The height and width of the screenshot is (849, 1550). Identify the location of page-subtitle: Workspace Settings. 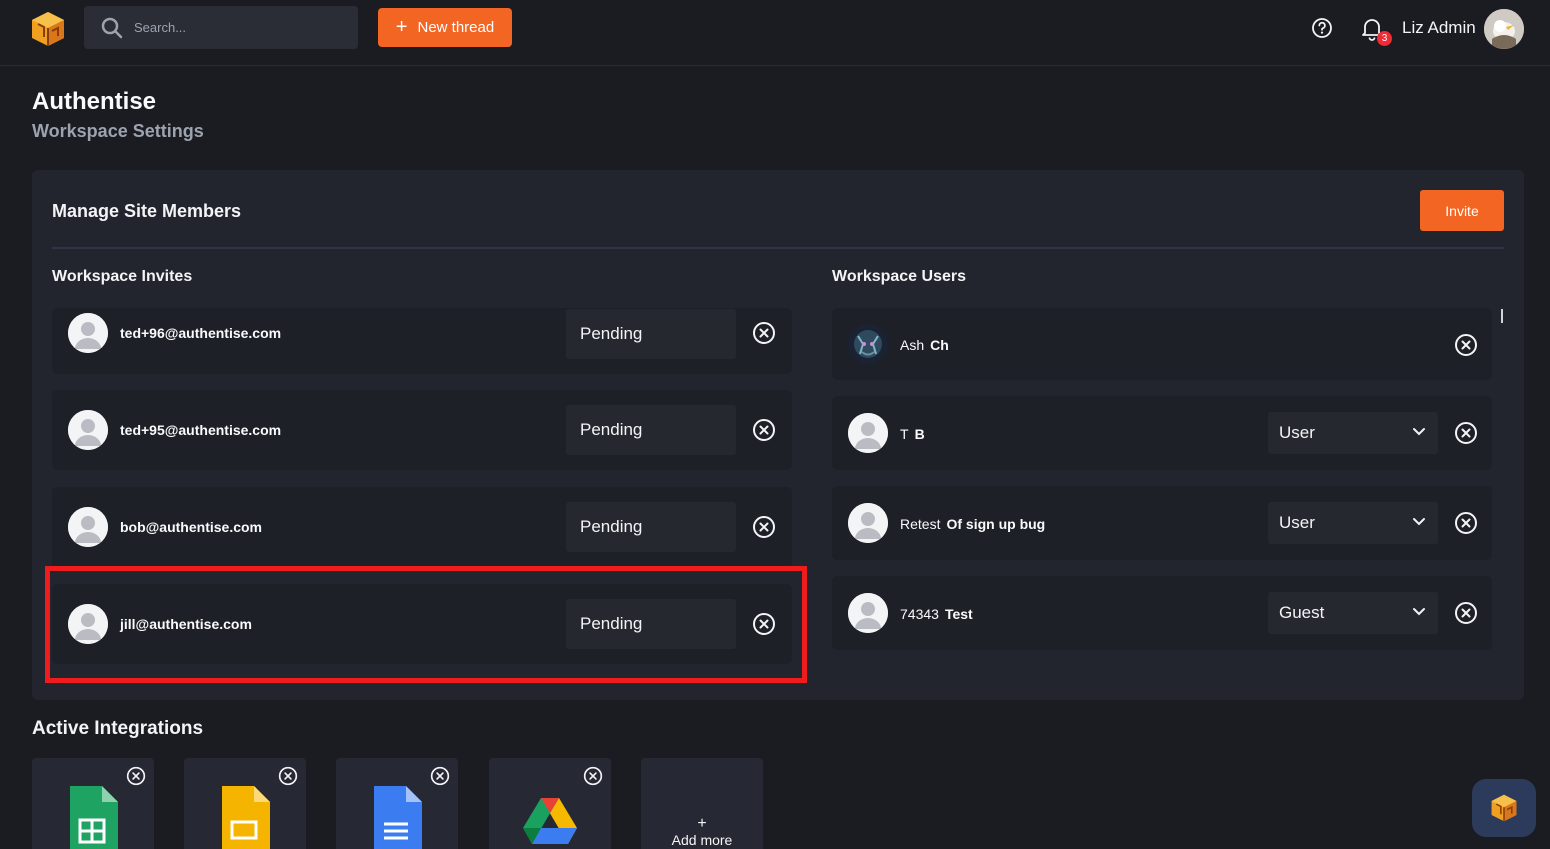
(118, 131).